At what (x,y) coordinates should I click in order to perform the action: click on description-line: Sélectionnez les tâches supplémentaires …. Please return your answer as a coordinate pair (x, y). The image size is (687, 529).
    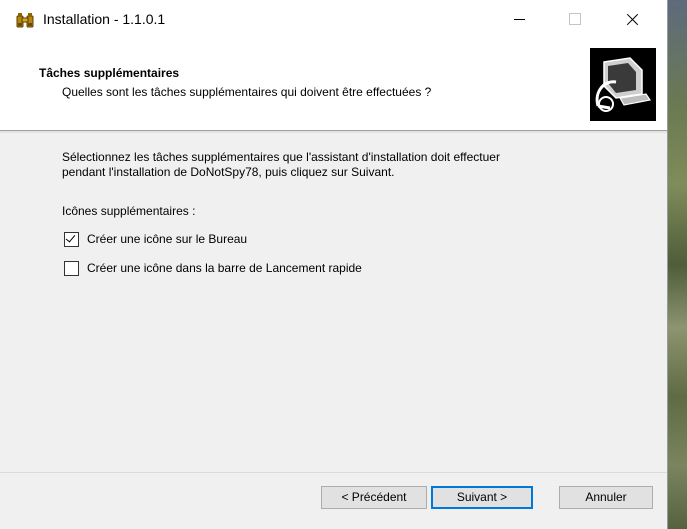
    Looking at the image, I should click on (281, 157).